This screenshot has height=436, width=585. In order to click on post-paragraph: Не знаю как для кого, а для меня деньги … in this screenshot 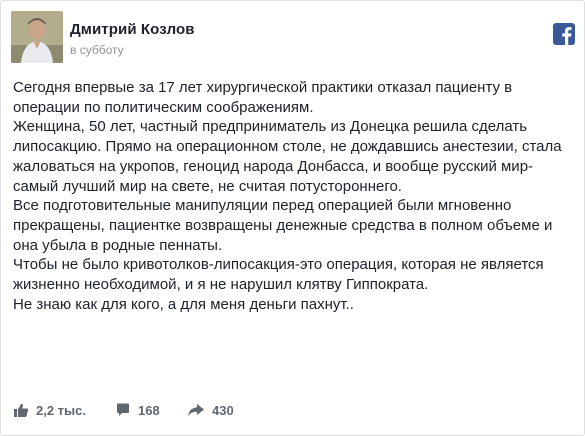, I will do `click(183, 304)`.